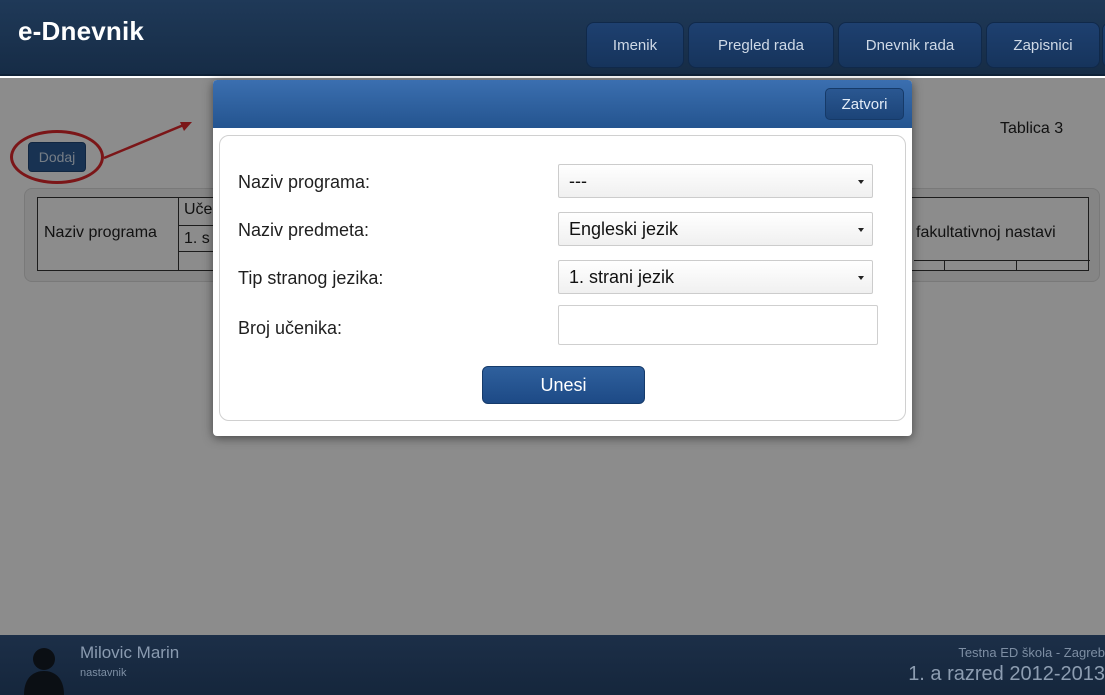 The width and height of the screenshot is (1105, 695). Describe the element at coordinates (718, 325) in the screenshot. I see `students-input` at that location.